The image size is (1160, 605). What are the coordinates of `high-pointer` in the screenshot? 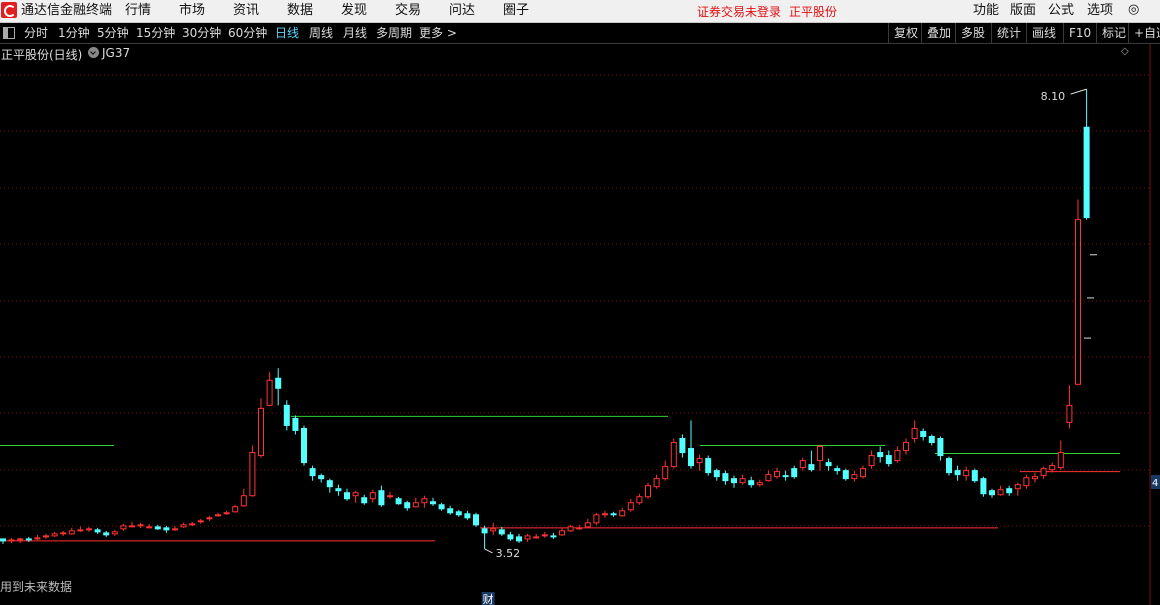 It's located at (1078, 91).